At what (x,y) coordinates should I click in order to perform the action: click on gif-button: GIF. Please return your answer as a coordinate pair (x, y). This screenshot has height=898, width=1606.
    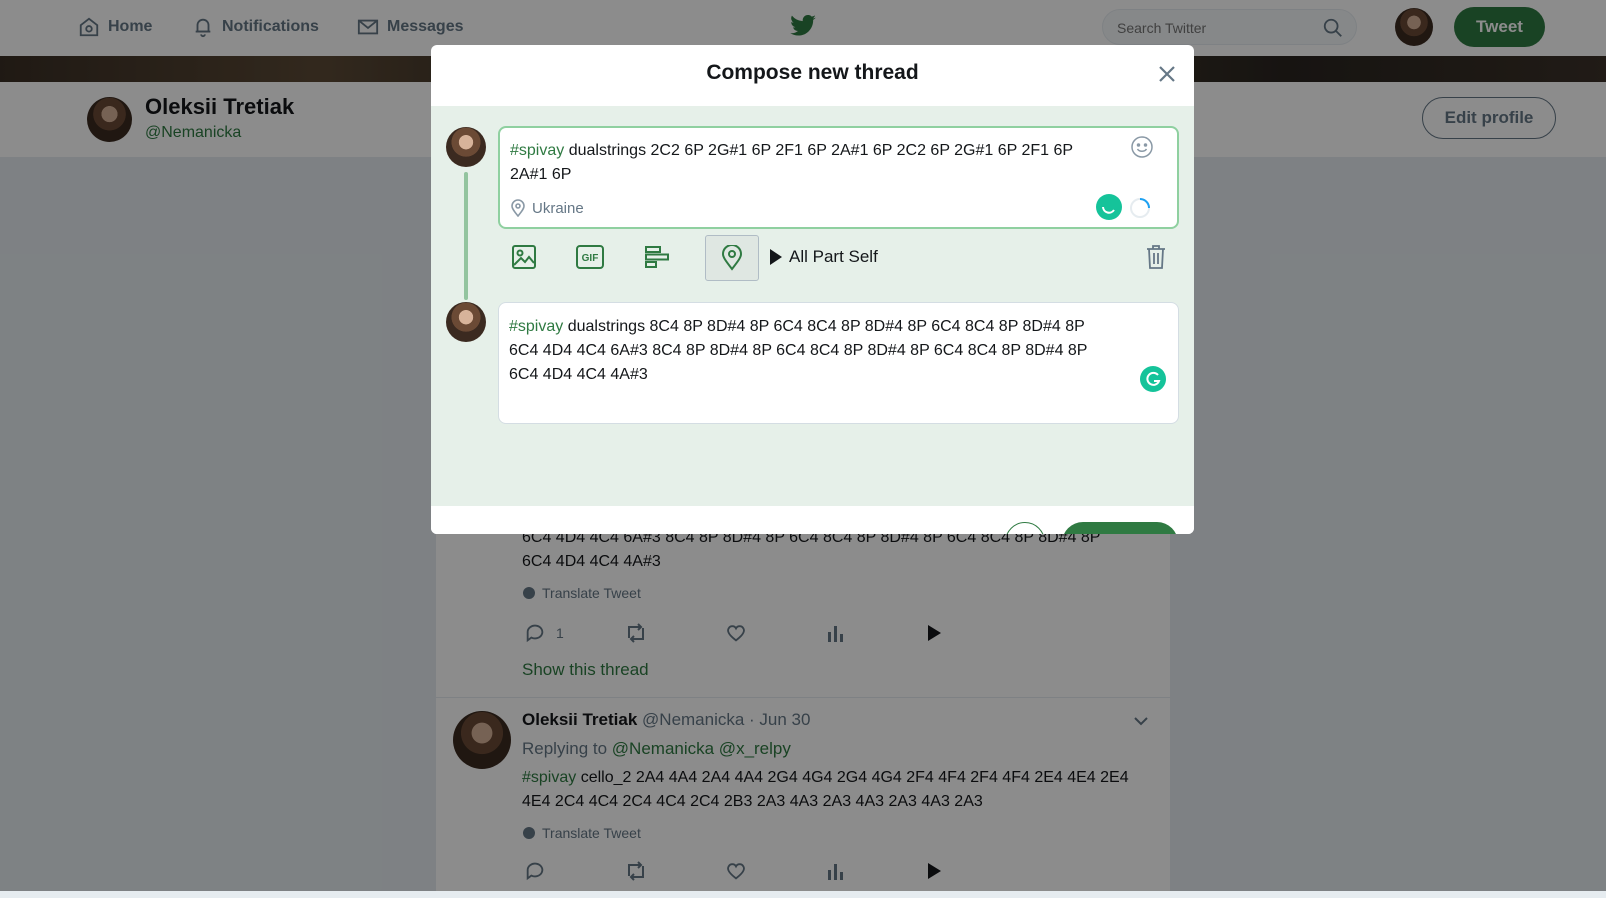
    Looking at the image, I should click on (590, 257).